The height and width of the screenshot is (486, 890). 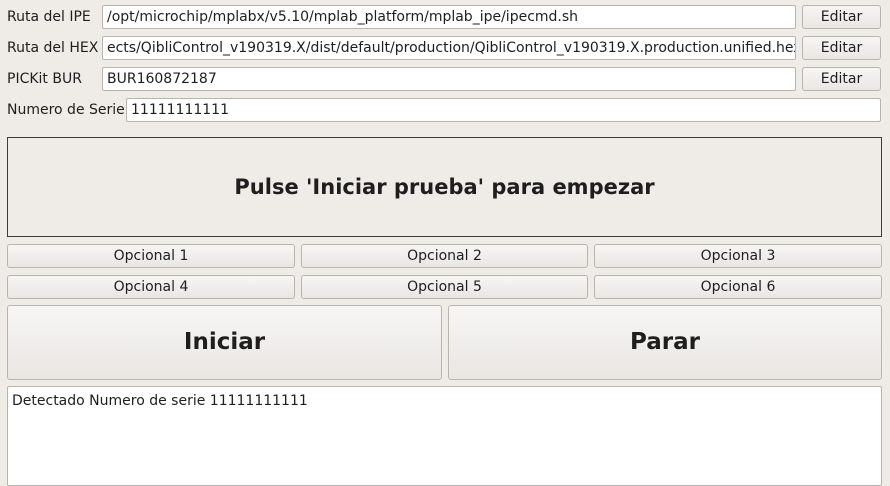 I want to click on optional-5-button: Opcional 5, so click(x=444, y=287).